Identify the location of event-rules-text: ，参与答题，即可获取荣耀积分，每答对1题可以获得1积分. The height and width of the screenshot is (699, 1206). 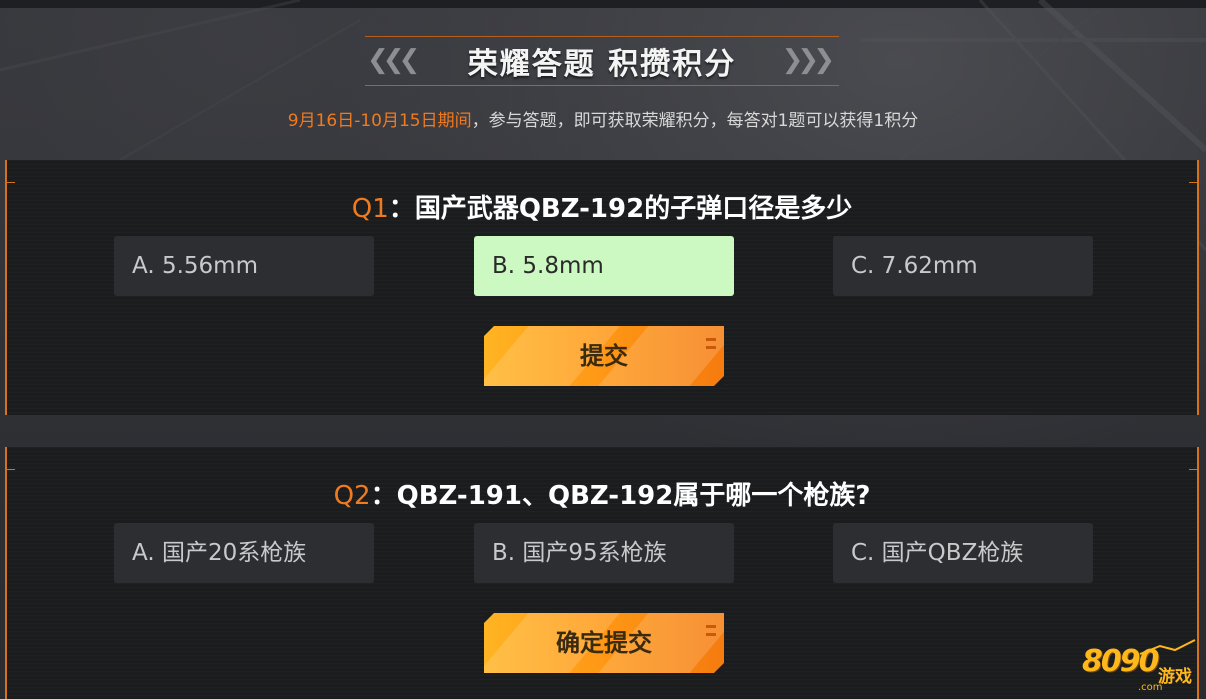
(695, 121).